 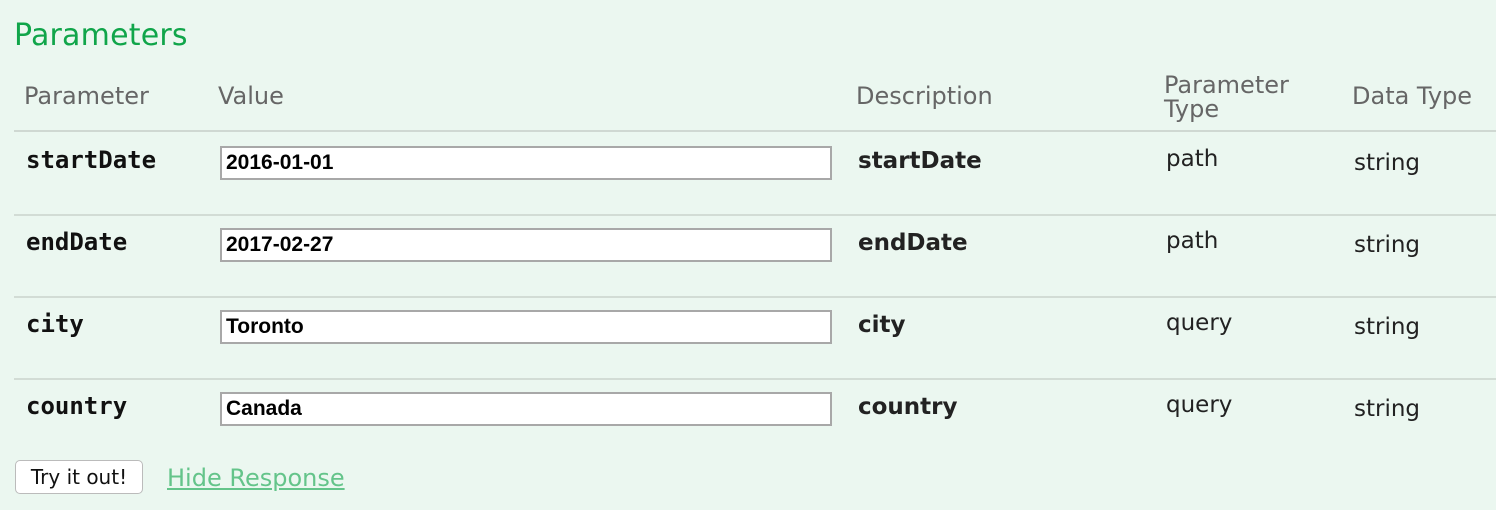 What do you see at coordinates (77, 406) in the screenshot?
I see `param-name: country` at bounding box center [77, 406].